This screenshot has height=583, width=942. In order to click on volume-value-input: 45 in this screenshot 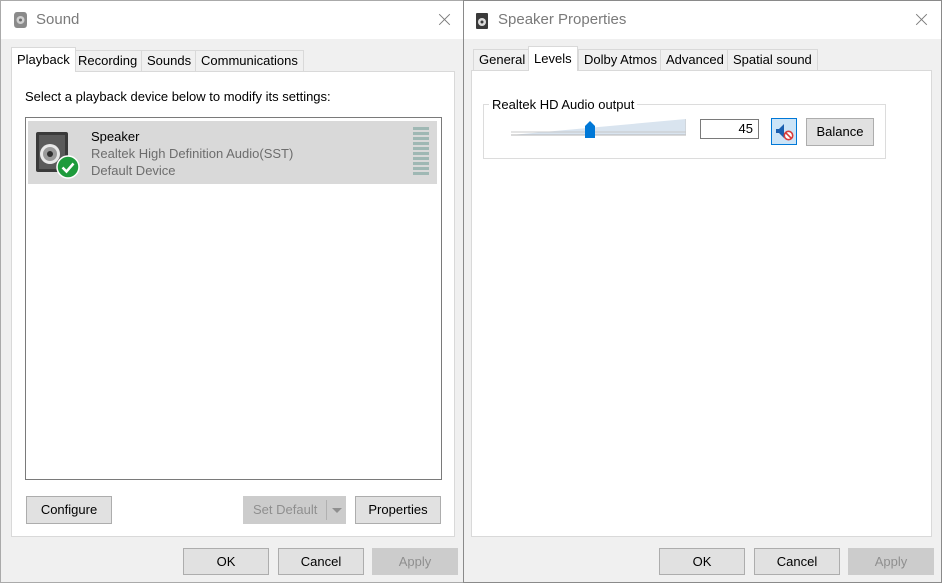, I will do `click(729, 129)`.